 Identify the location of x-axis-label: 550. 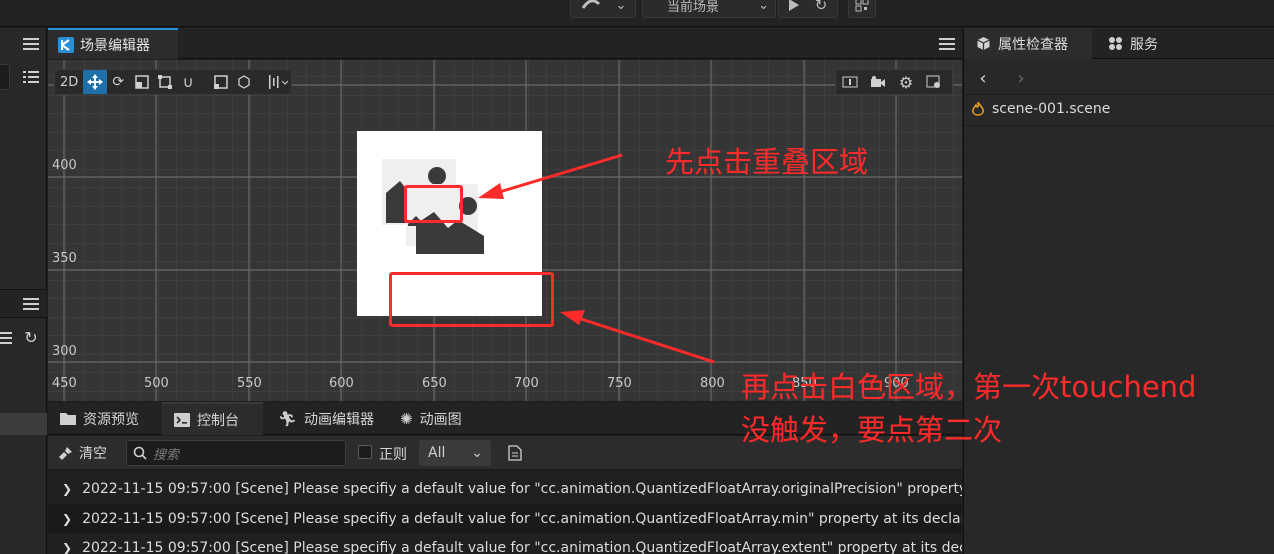
(249, 383).